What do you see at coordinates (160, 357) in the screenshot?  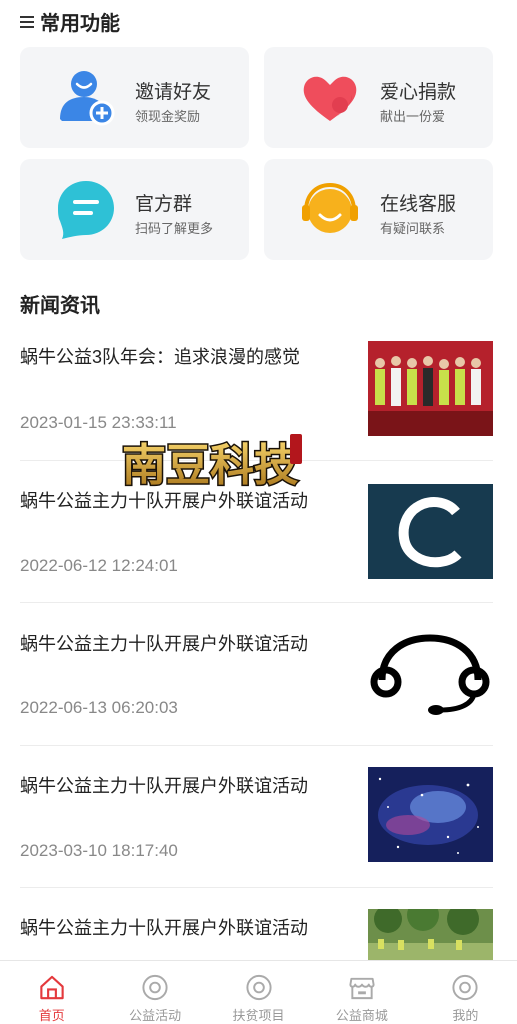 I see `news-item-title: 蜗牛公益3队年会：追求浪漫的感觉` at bounding box center [160, 357].